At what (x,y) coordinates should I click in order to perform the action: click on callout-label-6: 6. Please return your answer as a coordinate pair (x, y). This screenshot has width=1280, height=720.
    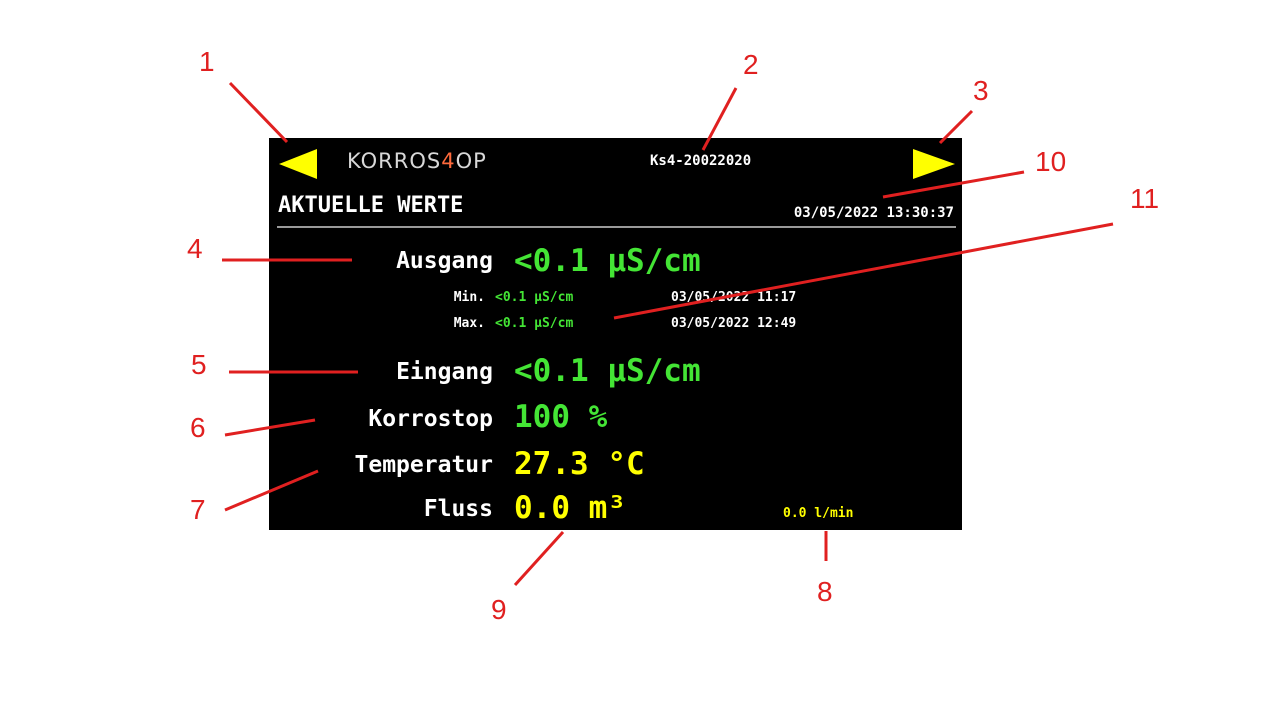
    Looking at the image, I should click on (198, 427).